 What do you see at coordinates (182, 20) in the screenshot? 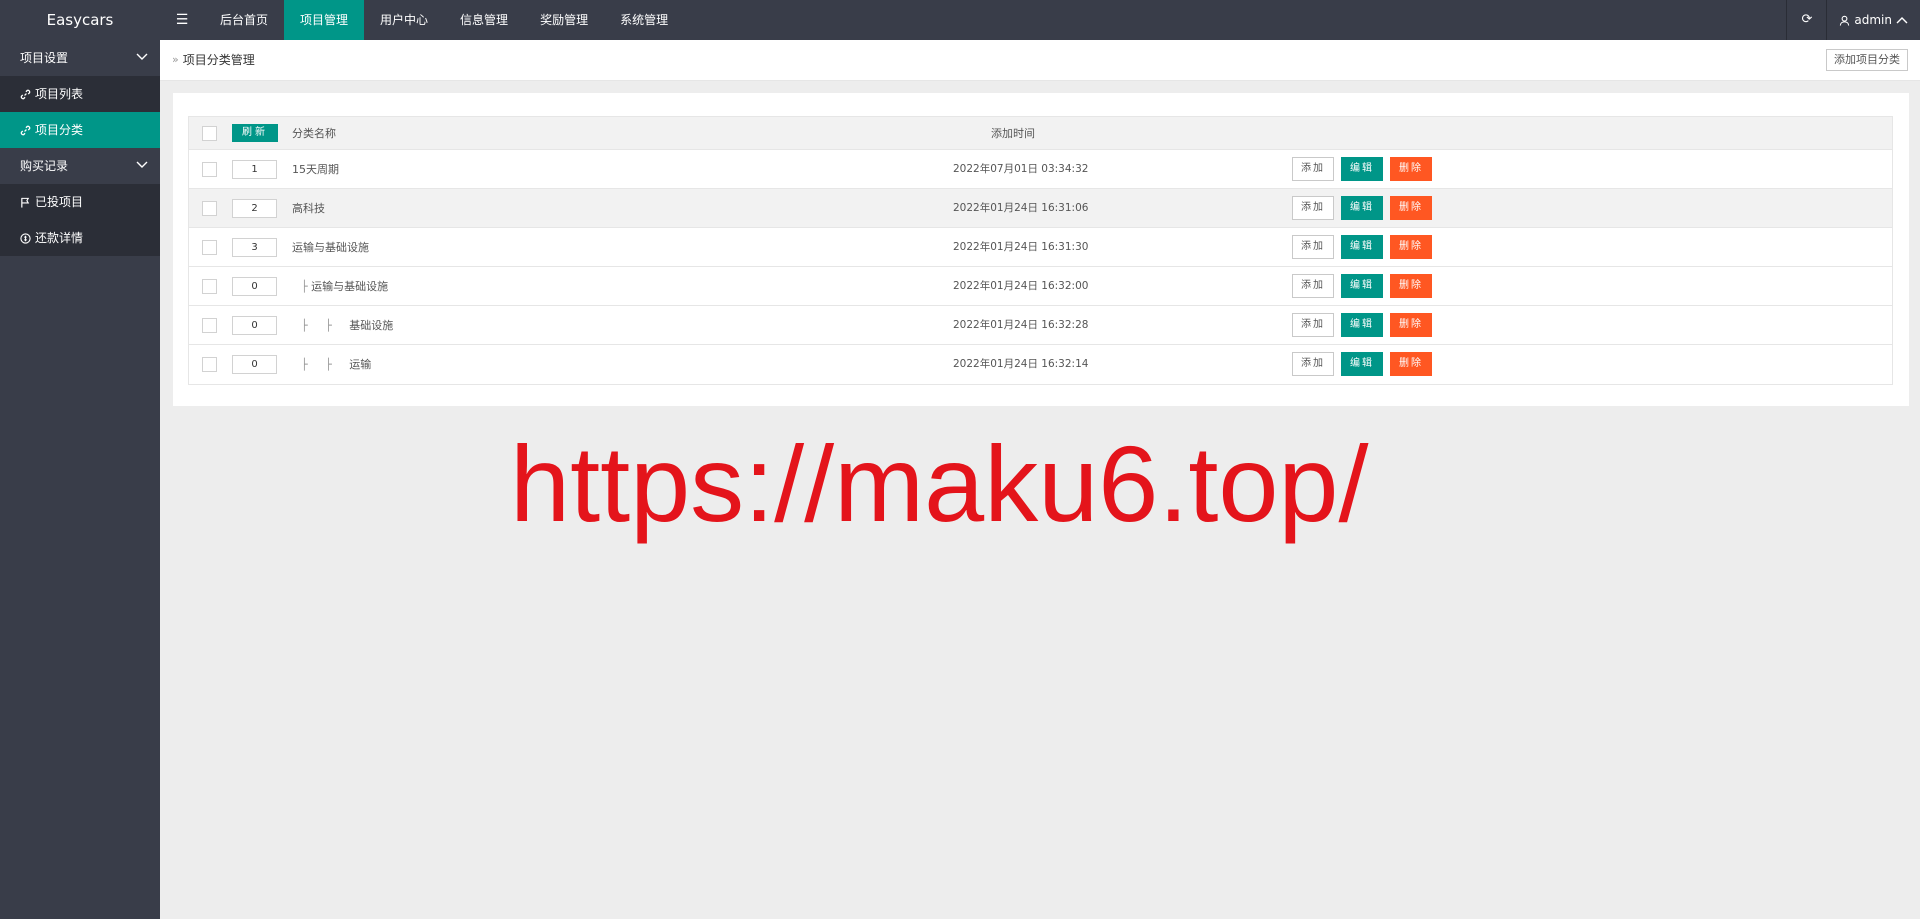
I see `menu-toggle-icon: ☰` at bounding box center [182, 20].